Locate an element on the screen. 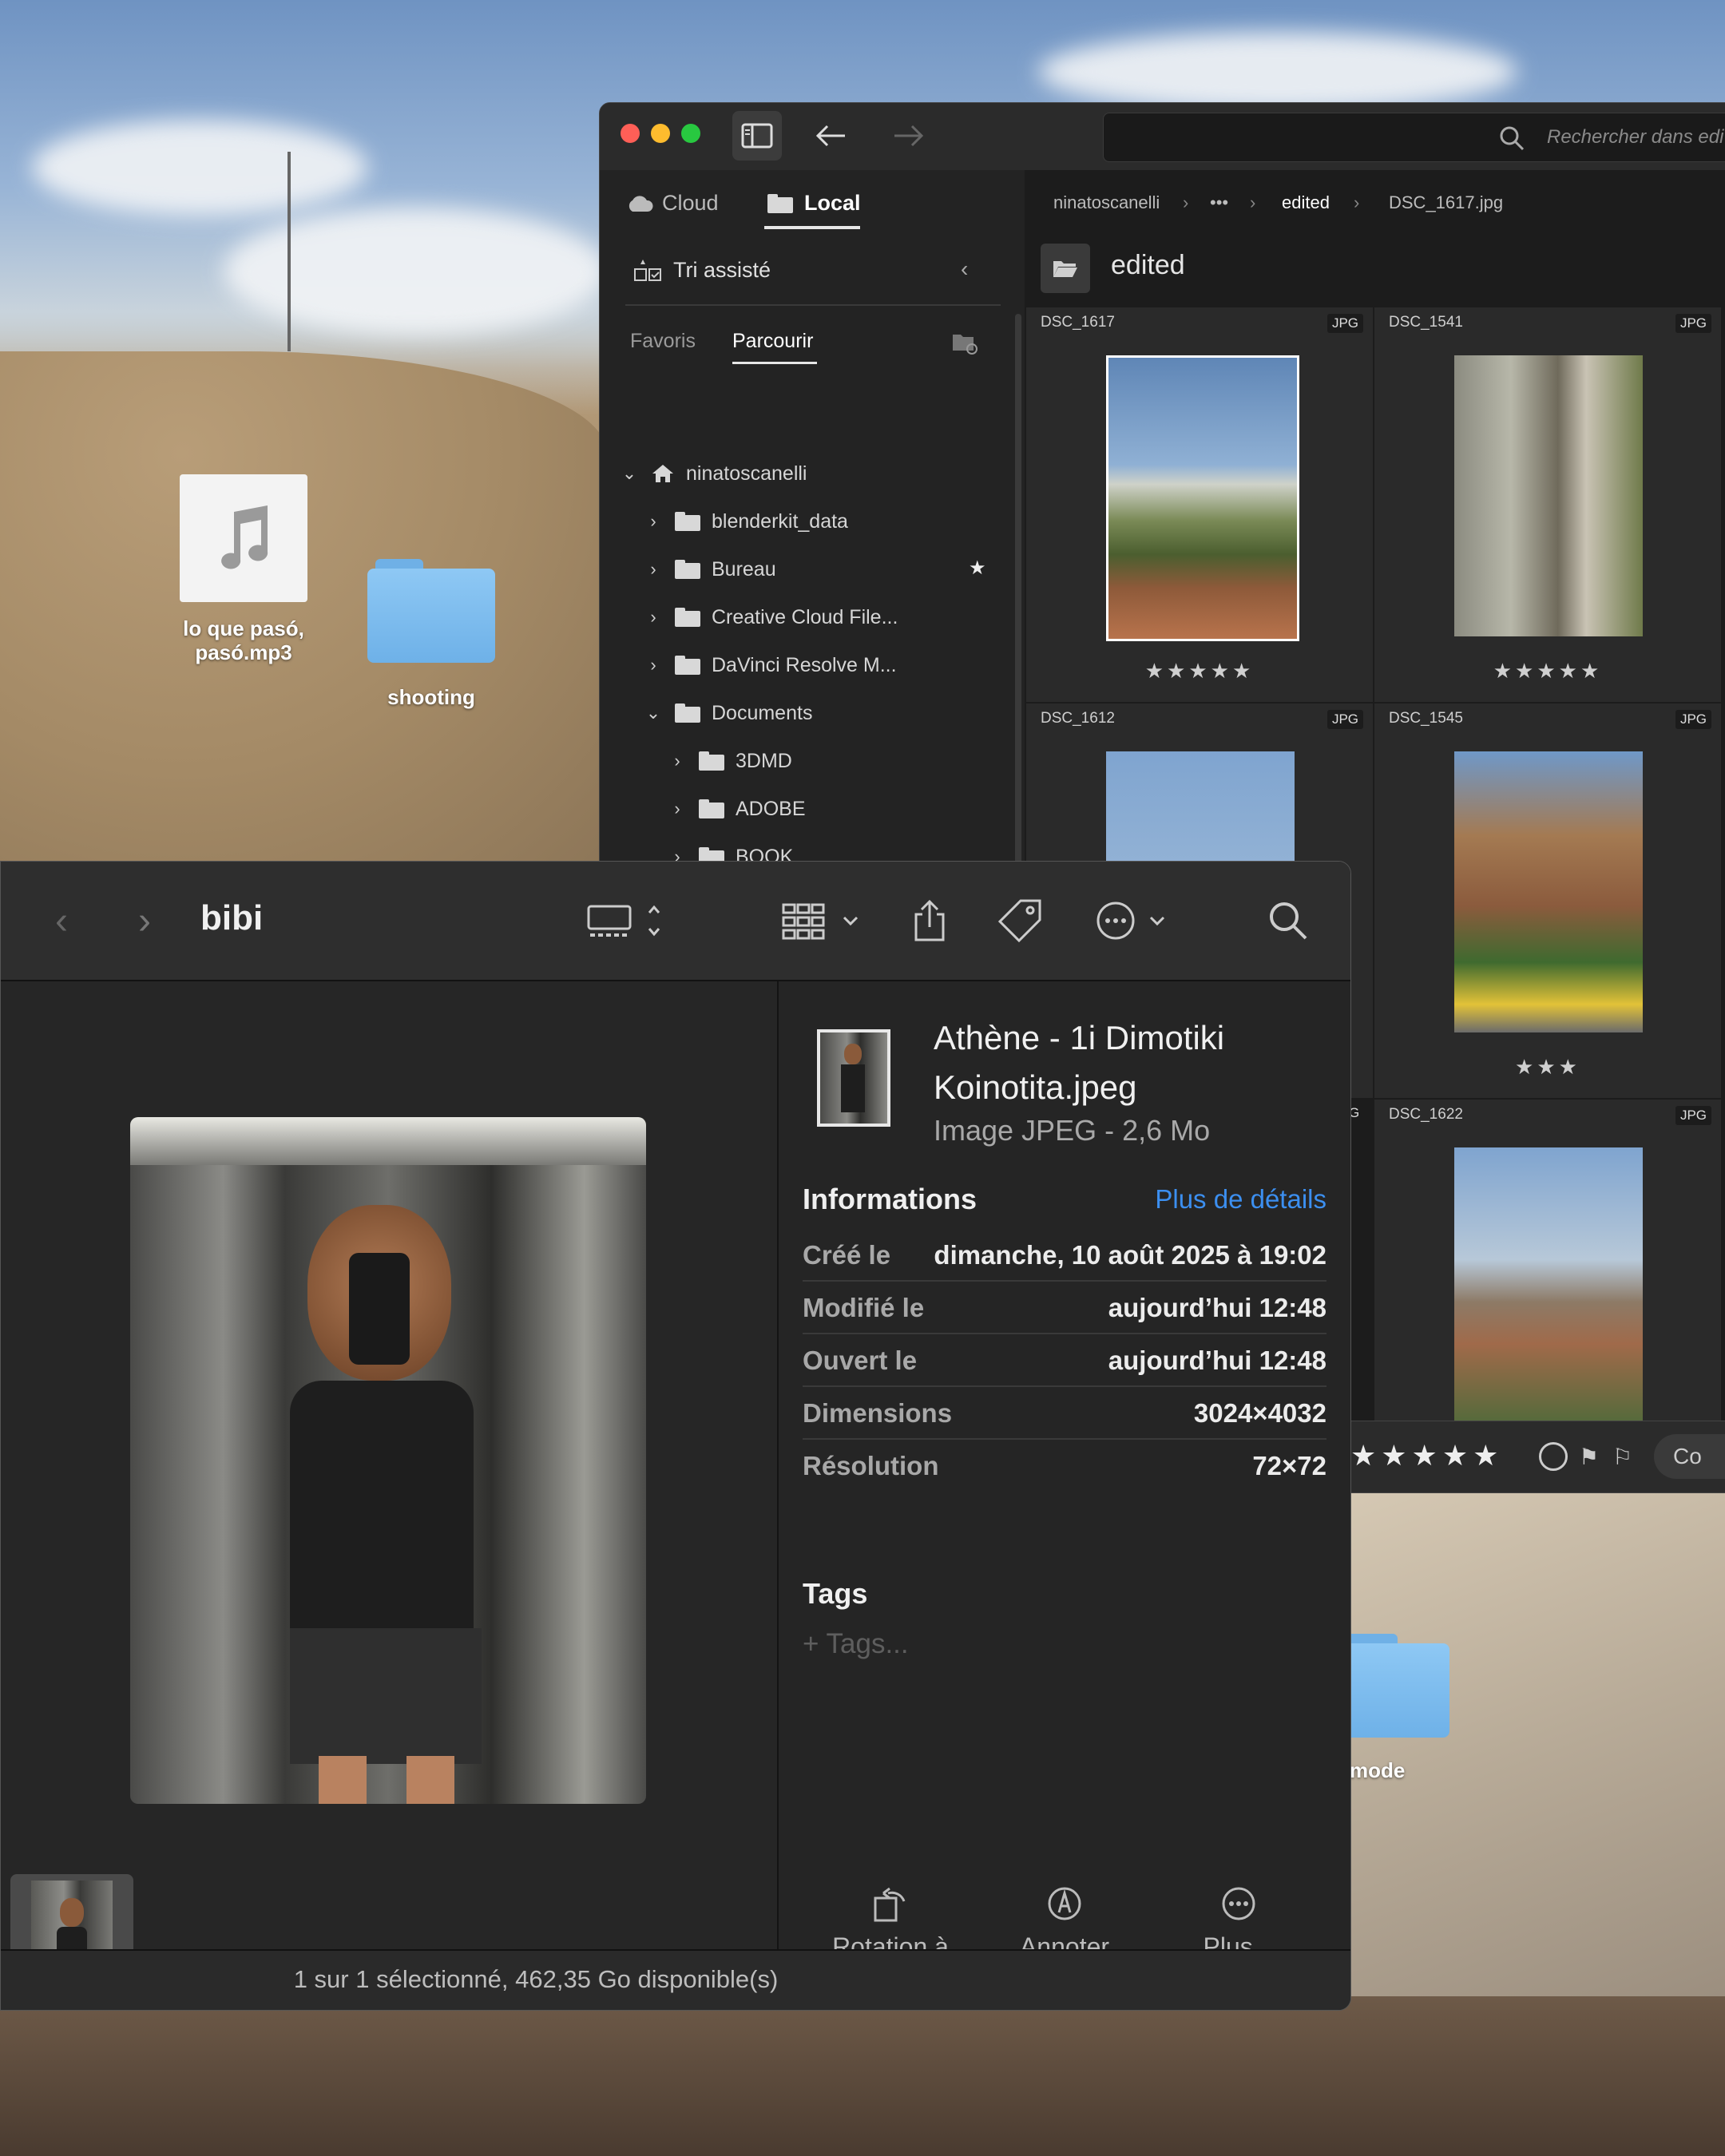 Image resolution: width=1725 pixels, height=2156 pixels. tab-cloud: Cloud is located at coordinates (672, 203).